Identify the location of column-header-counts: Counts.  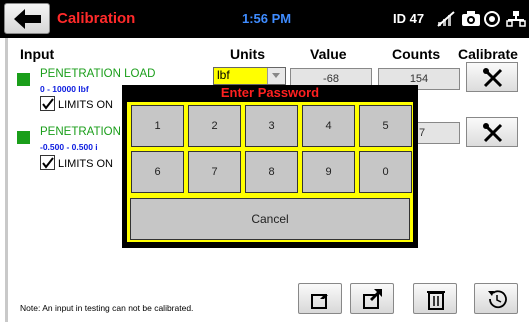
(416, 54).